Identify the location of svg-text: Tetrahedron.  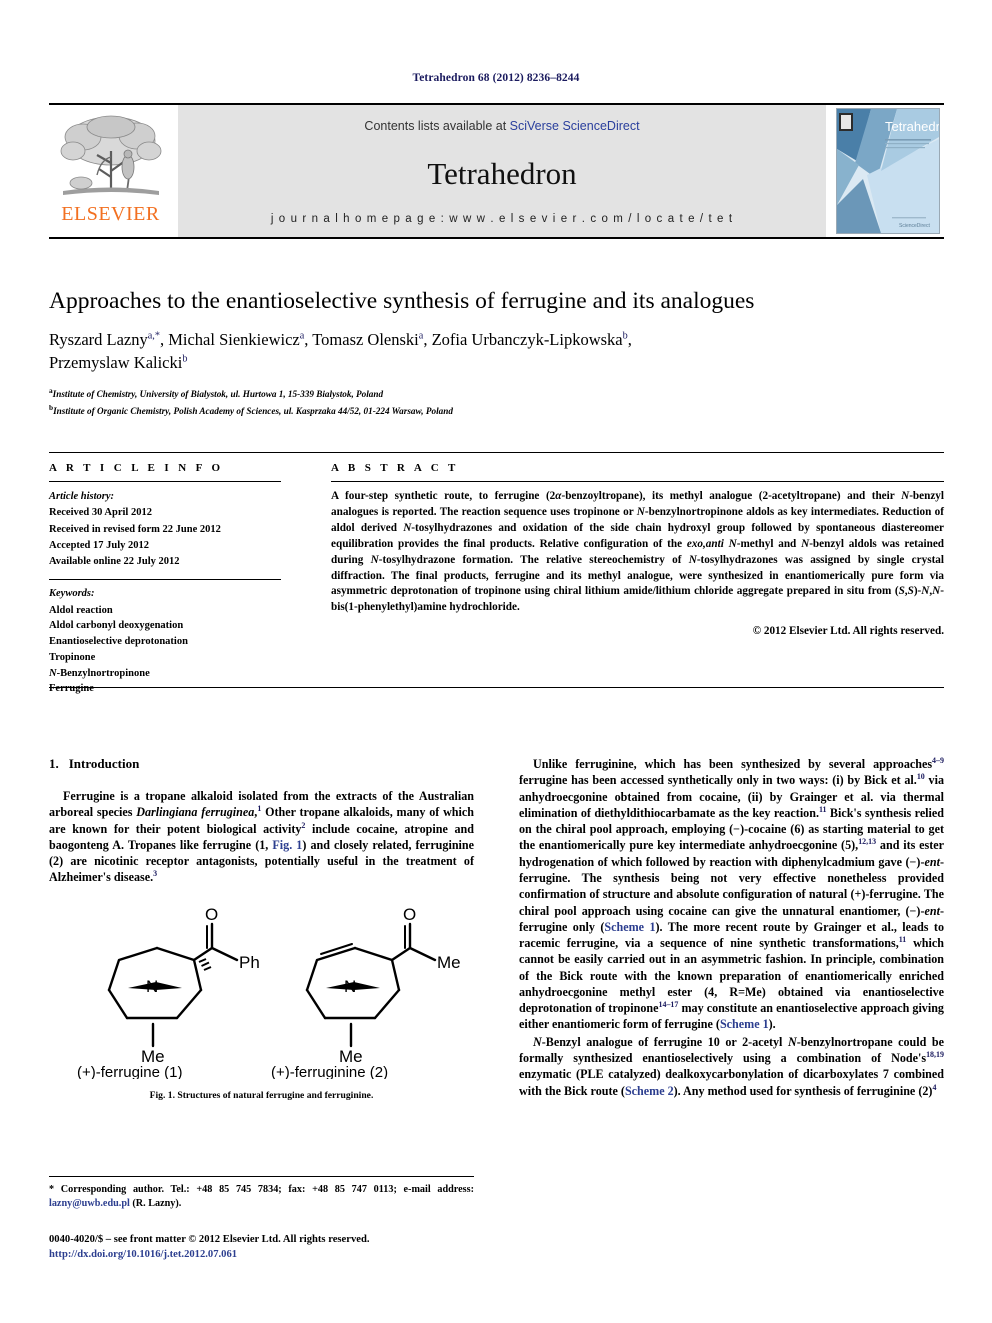
(912, 126).